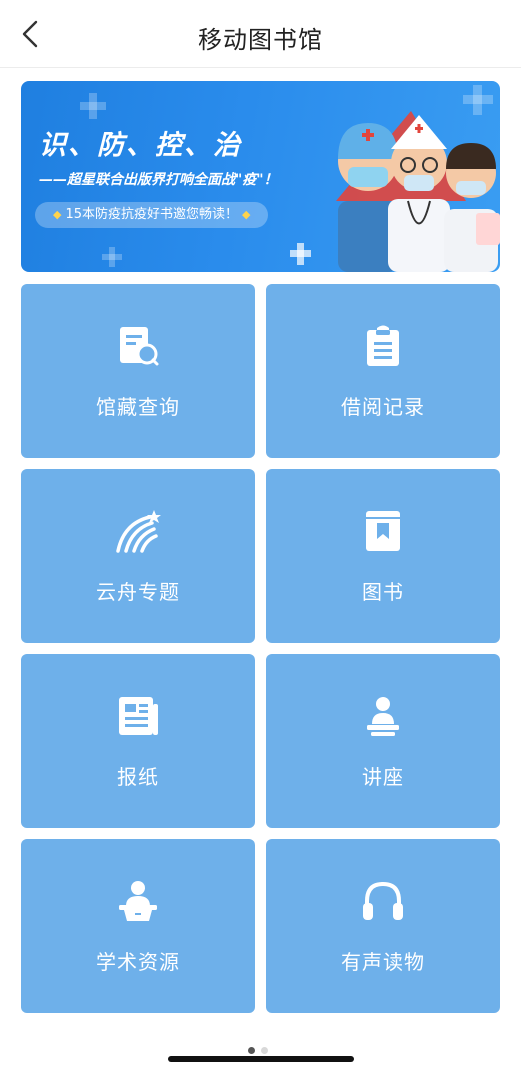  I want to click on tile-lectures: 讲座, so click(383, 741).